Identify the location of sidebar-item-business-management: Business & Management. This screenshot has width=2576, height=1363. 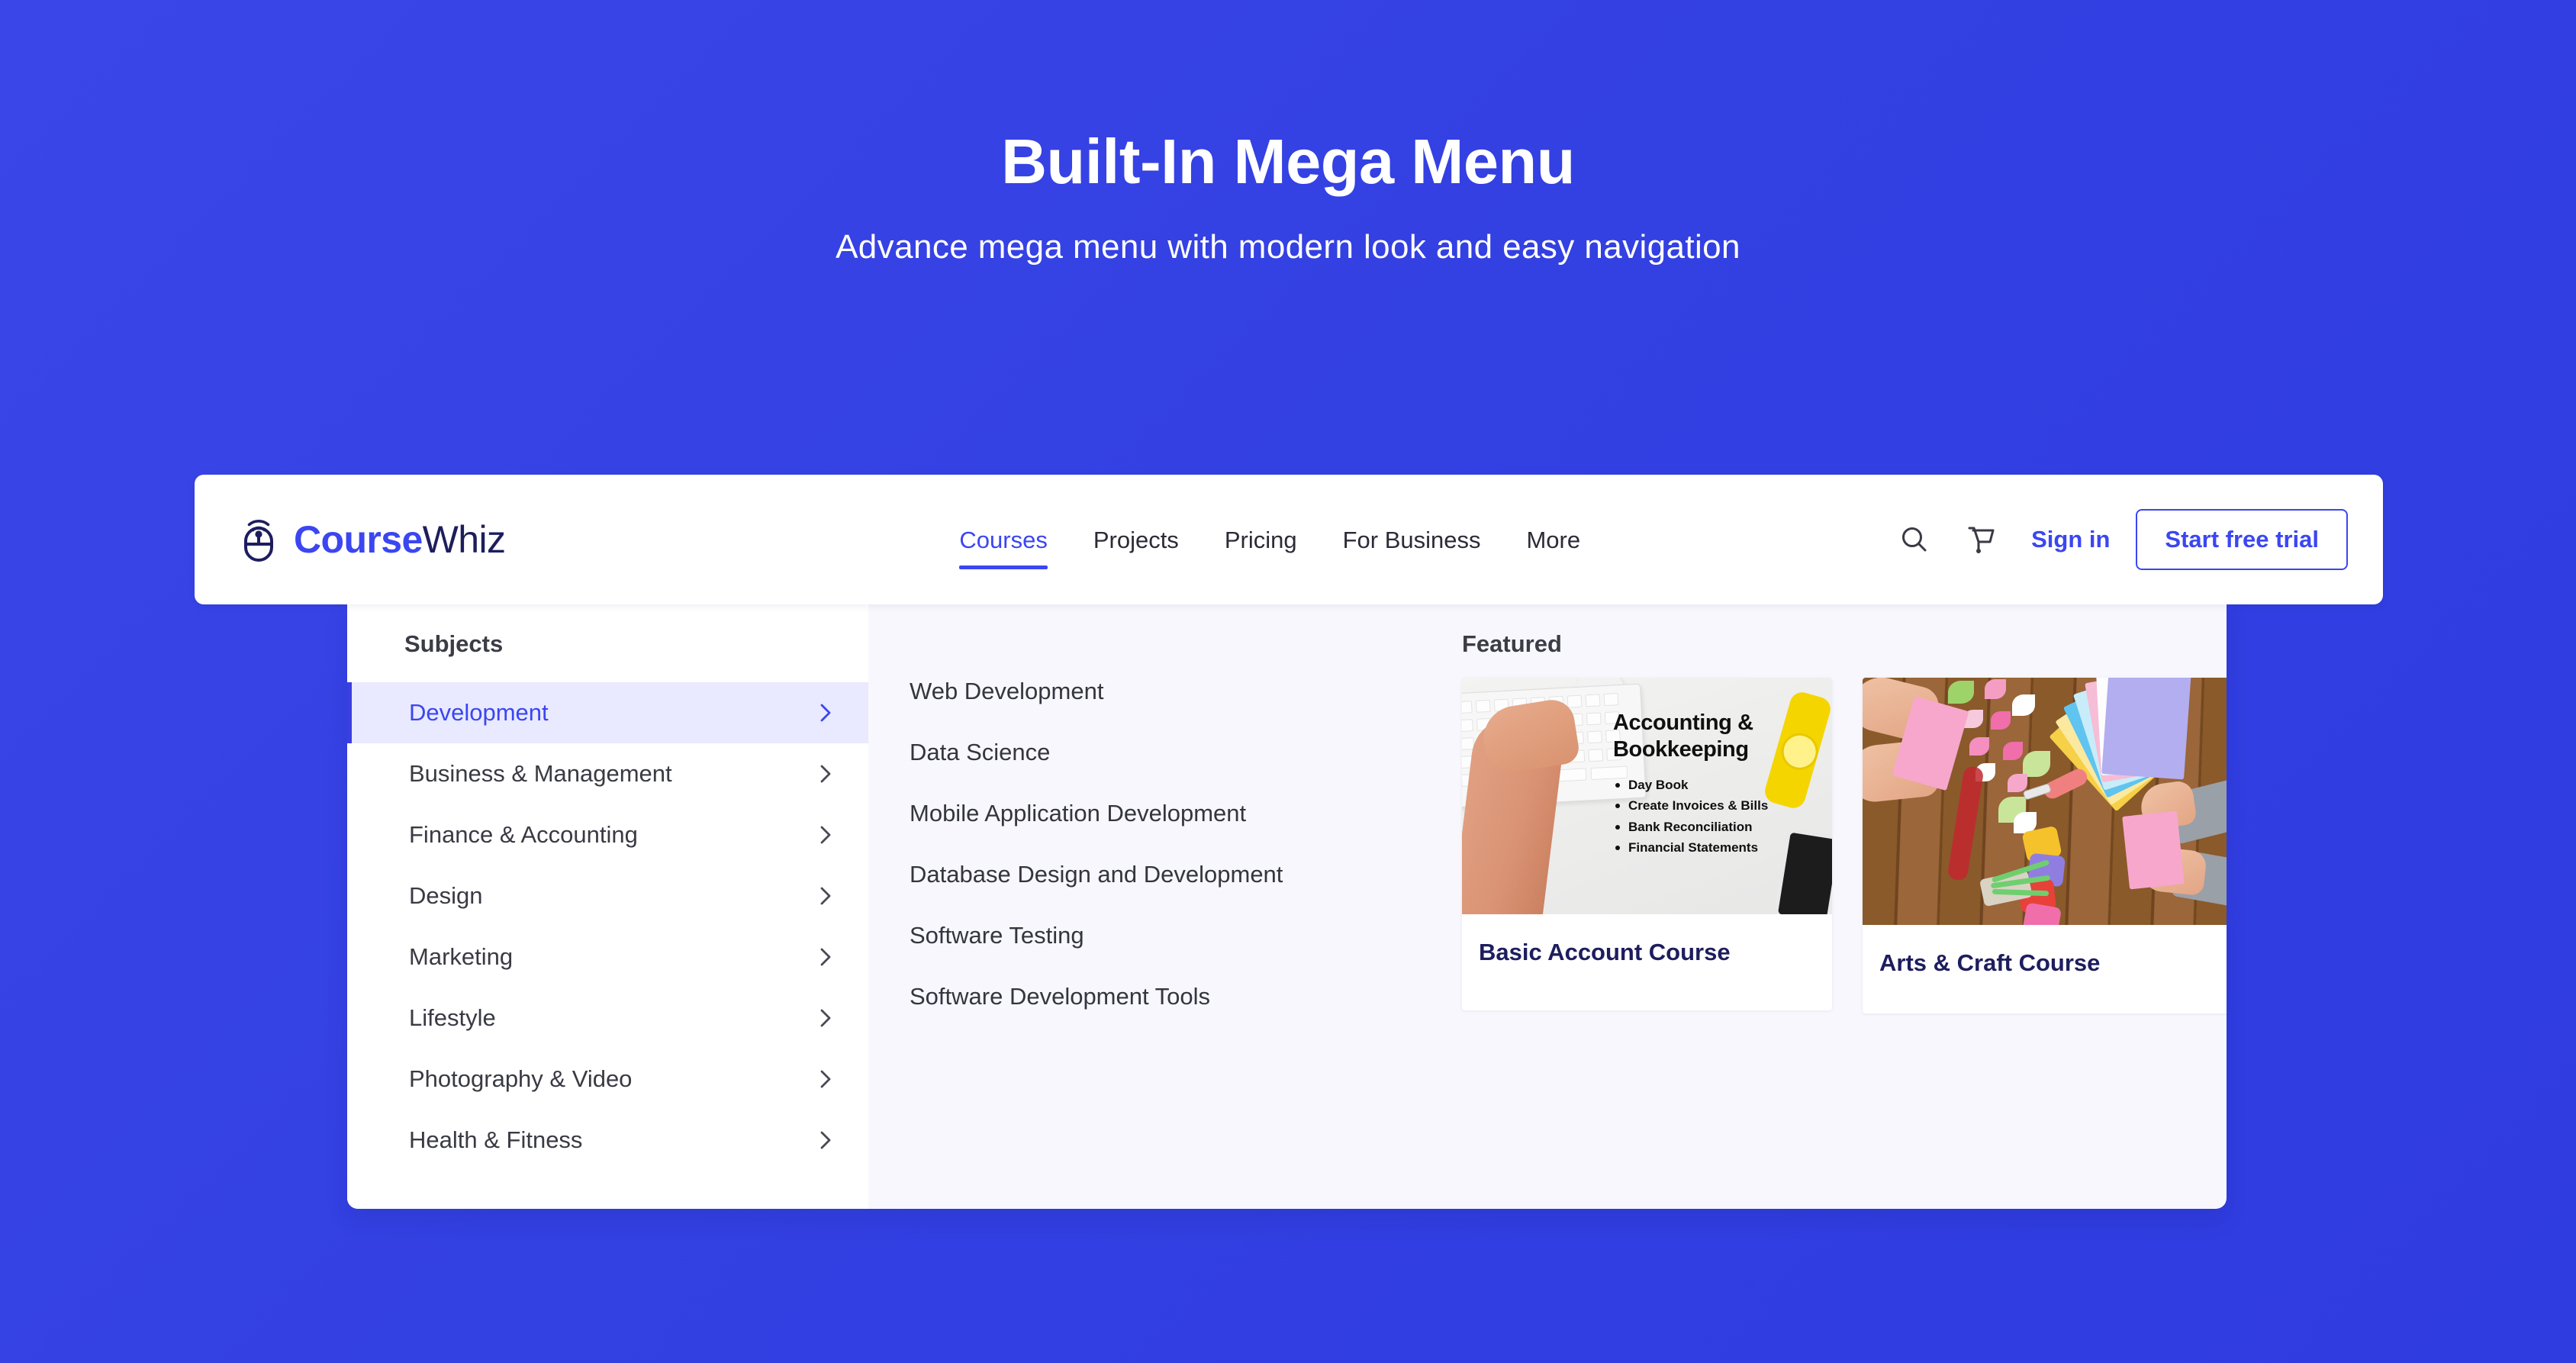
(607, 773).